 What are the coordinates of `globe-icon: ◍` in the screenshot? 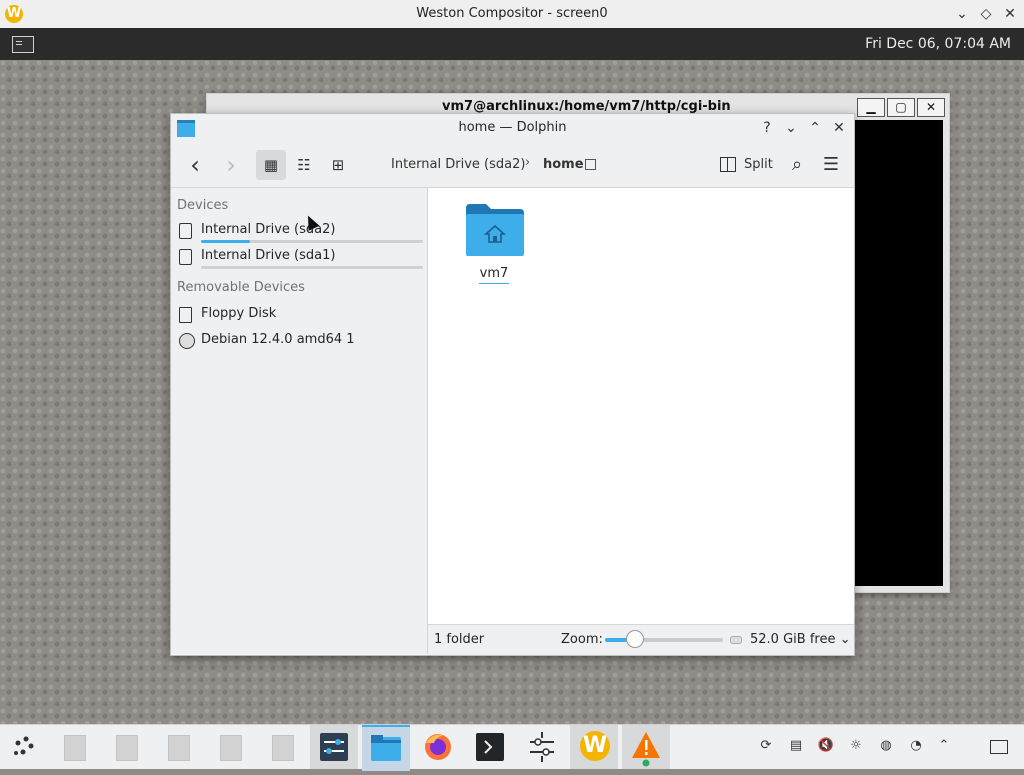 It's located at (886, 746).